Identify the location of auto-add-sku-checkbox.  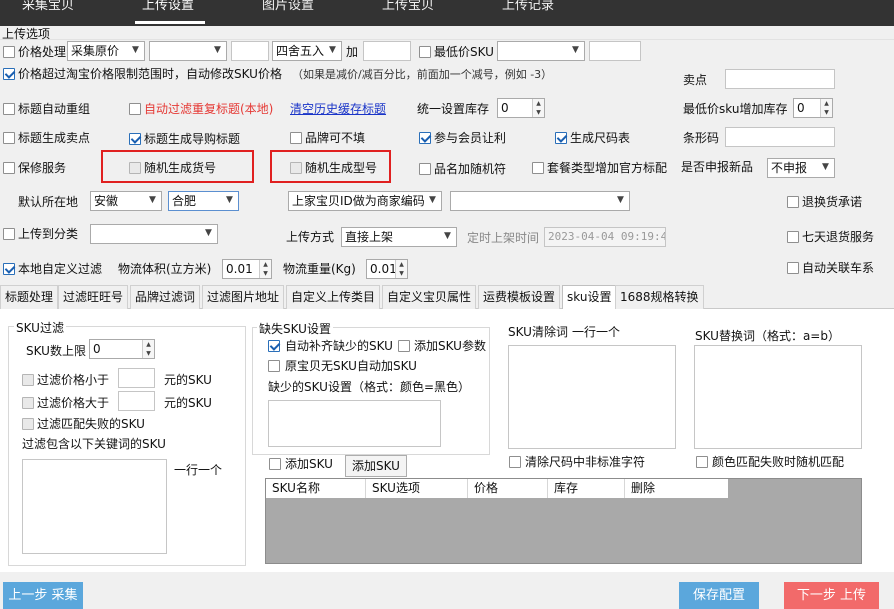
(274, 366).